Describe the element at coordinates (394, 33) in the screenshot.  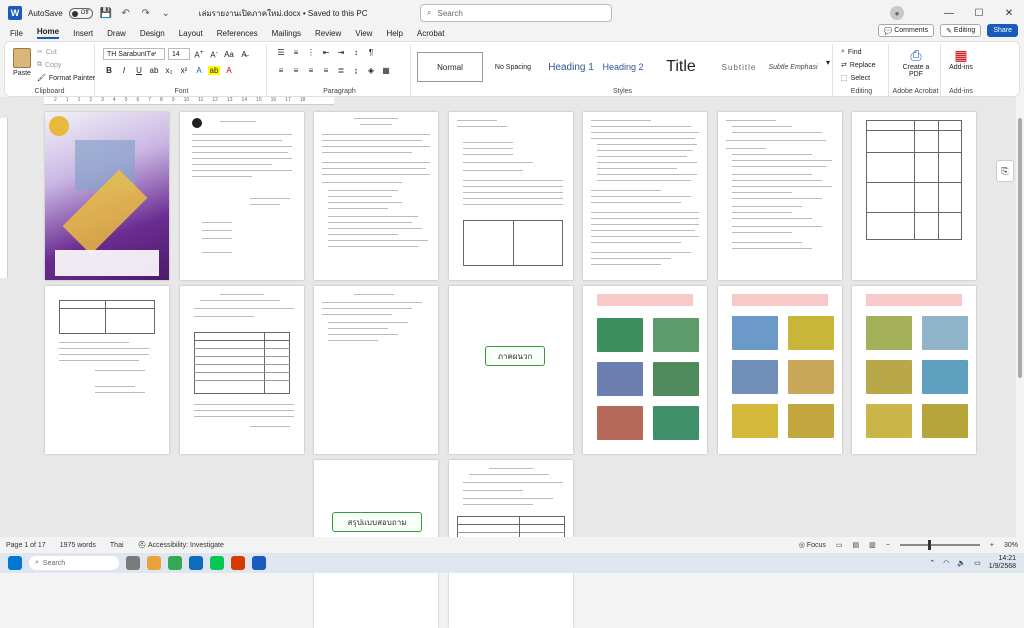
I see `tab-help: Help` at that location.